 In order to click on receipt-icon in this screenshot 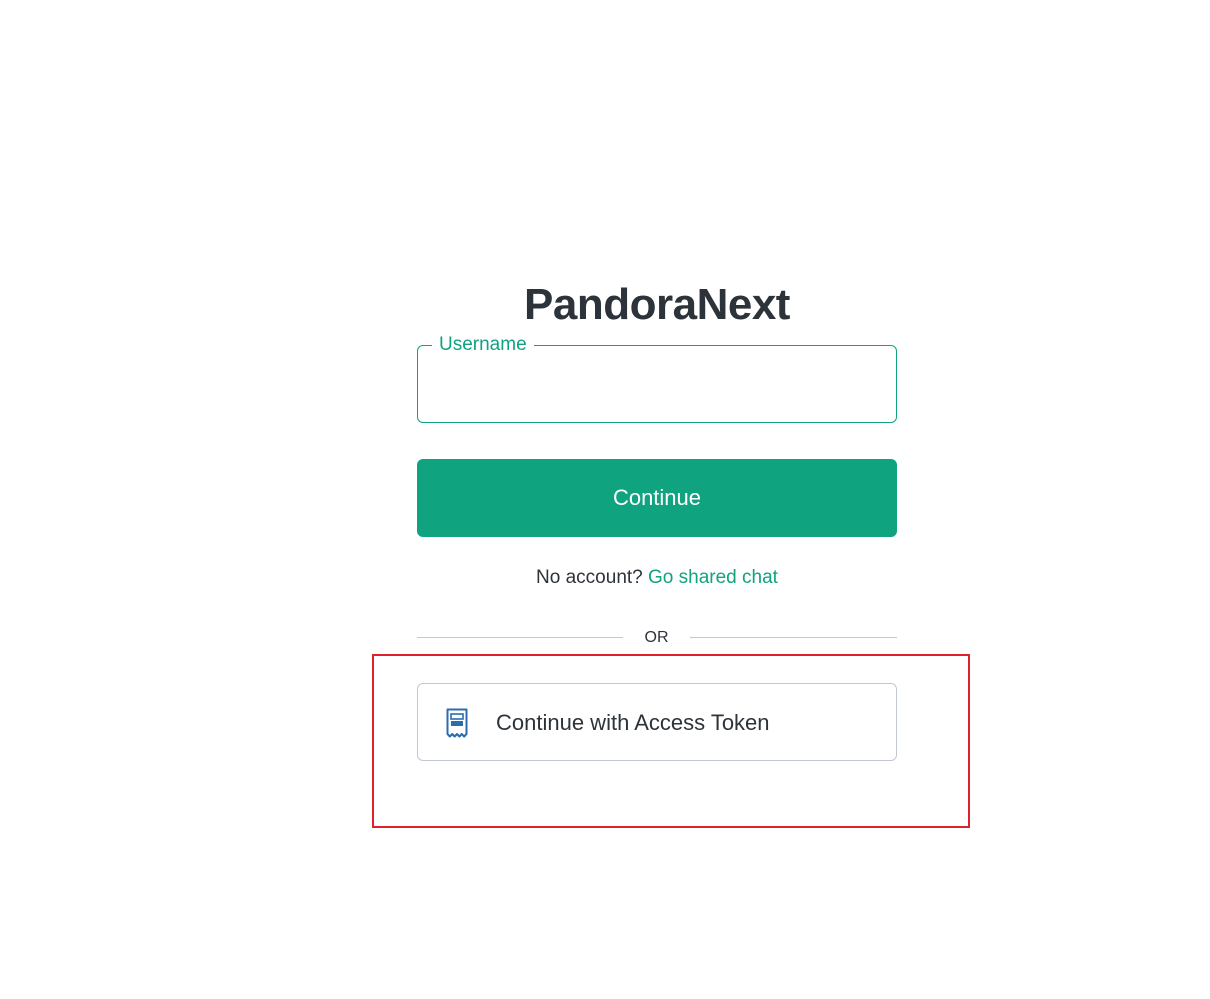, I will do `click(457, 723)`.